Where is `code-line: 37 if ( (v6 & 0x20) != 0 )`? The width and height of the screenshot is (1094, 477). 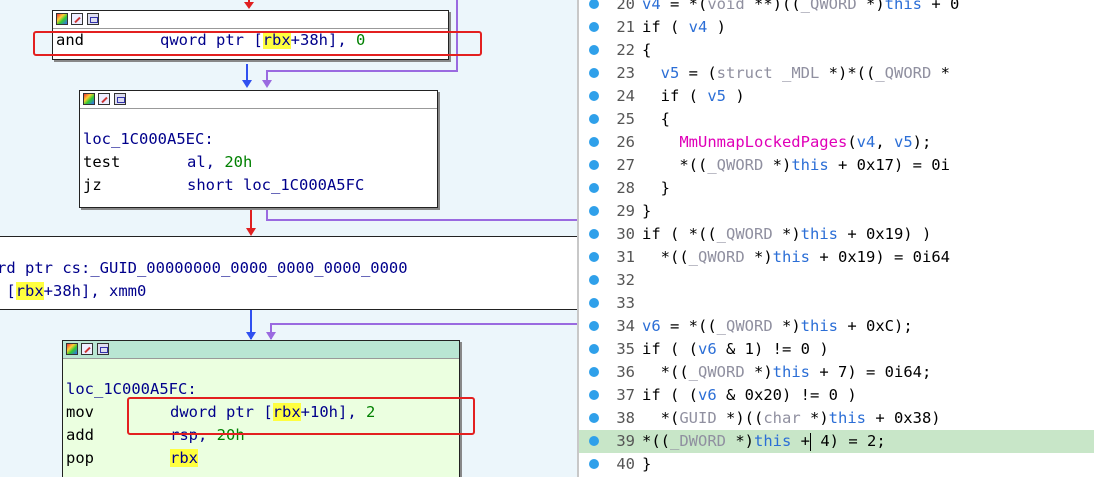
code-line: 37 if ( (v6 & 0x20) != 0 ) is located at coordinates (836, 395).